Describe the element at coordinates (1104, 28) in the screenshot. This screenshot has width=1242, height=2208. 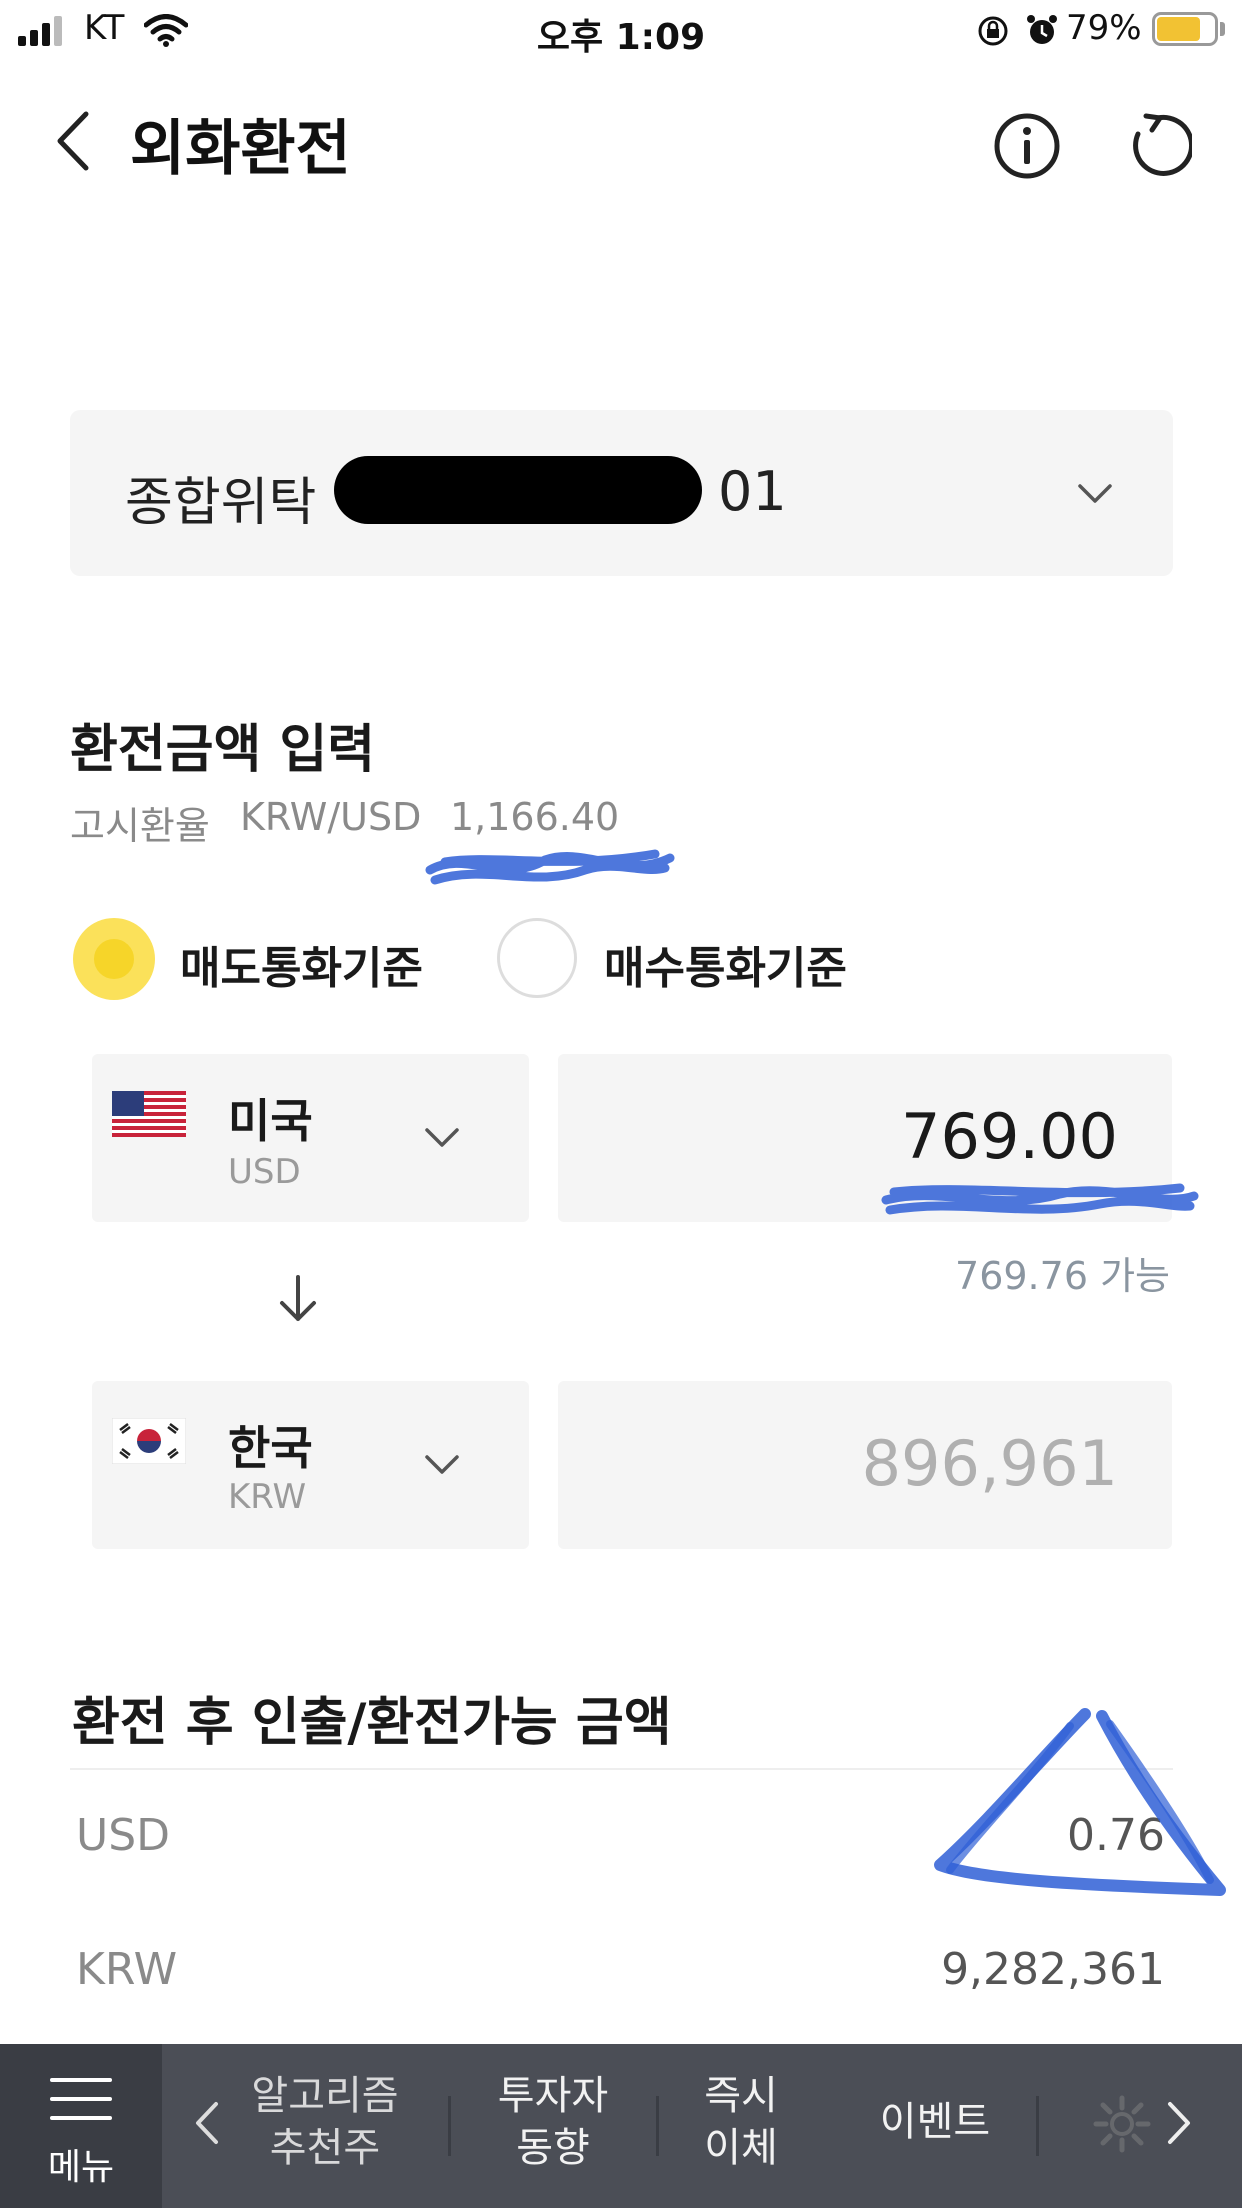
I see `battery-percent: 79%` at that location.